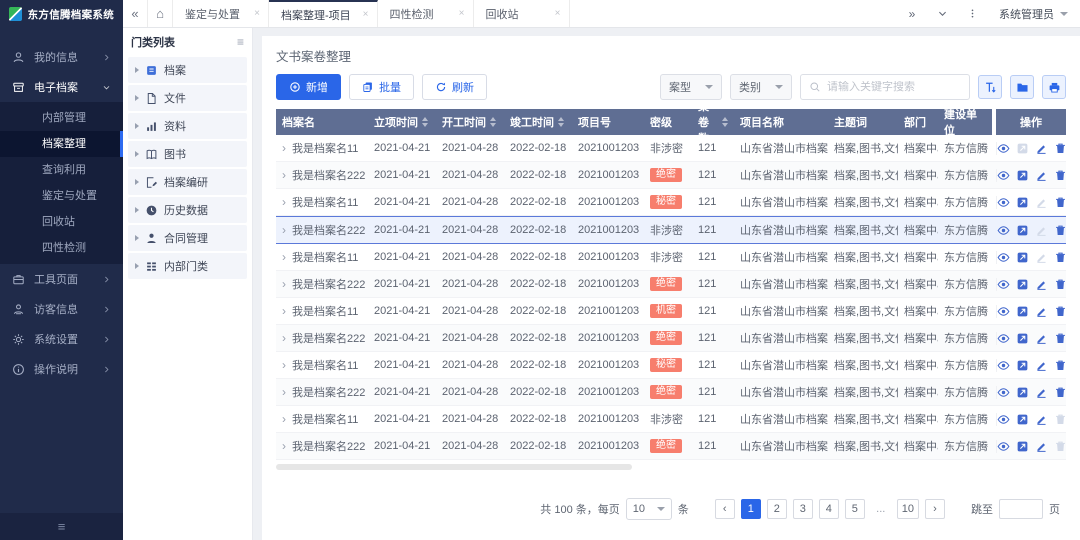  What do you see at coordinates (972, 13) in the screenshot?
I see `more-actions-button` at bounding box center [972, 13].